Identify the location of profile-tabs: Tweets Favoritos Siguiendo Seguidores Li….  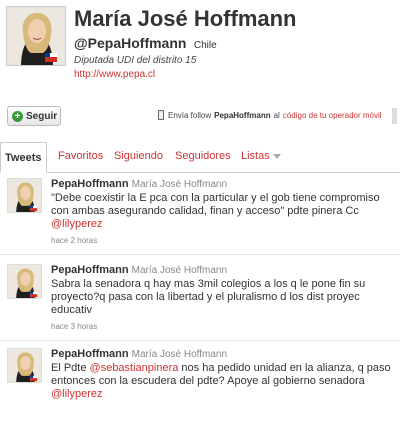
(200, 156).